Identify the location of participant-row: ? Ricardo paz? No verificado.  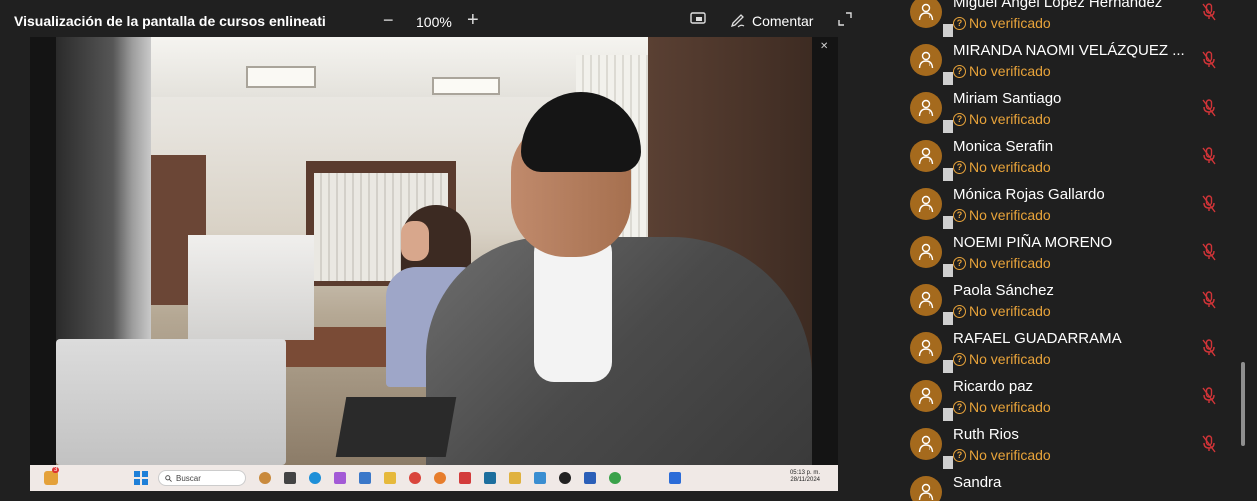
(1069, 398).